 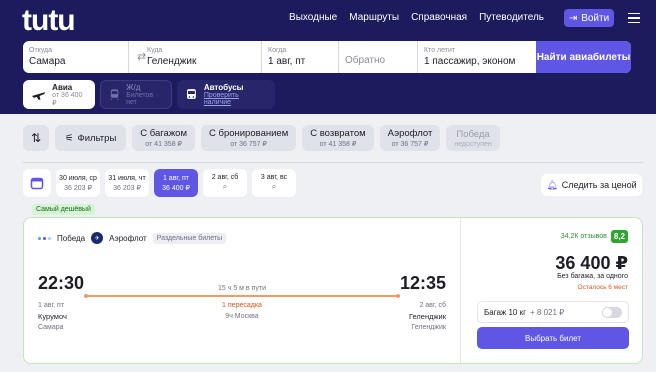 What do you see at coordinates (49, 21) in the screenshot?
I see `logo: tutu` at bounding box center [49, 21].